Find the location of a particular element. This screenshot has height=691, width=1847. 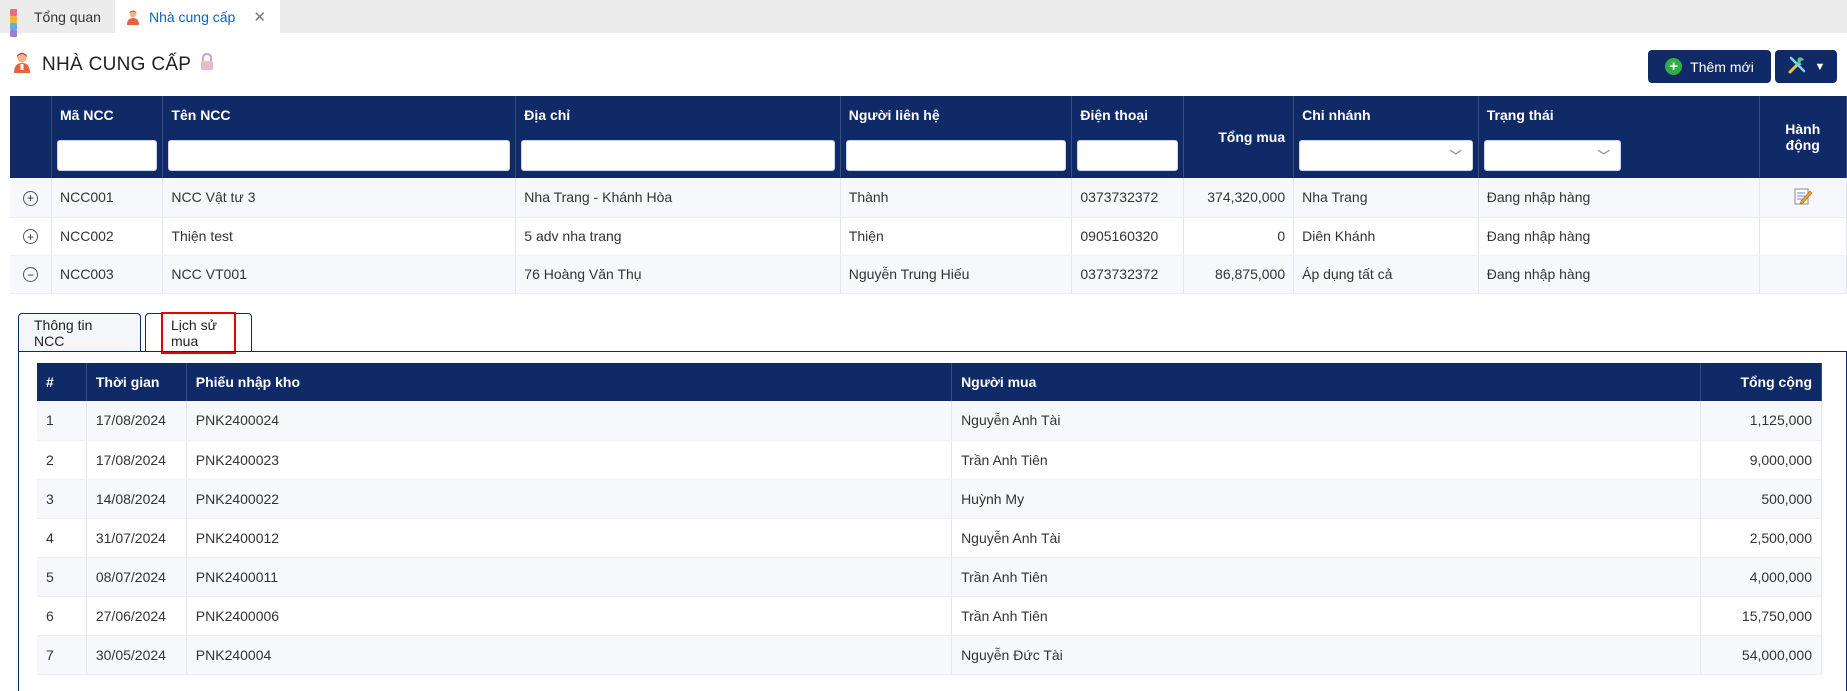

filter-contact-input is located at coordinates (956, 155).